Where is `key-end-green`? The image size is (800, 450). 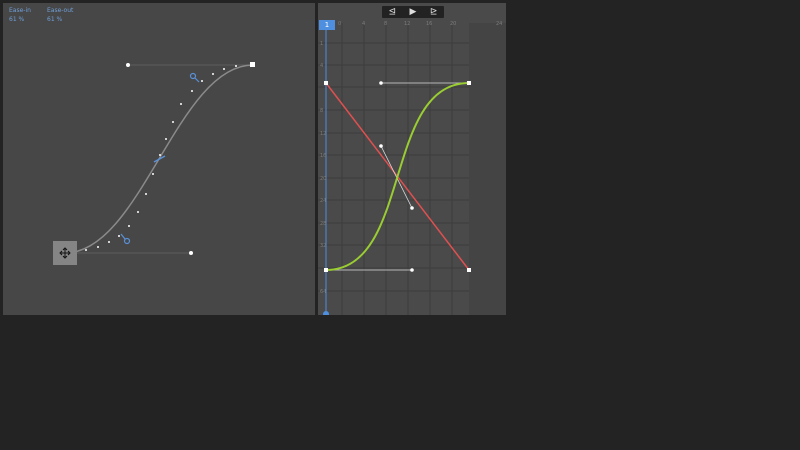
key-end-green is located at coordinates (469, 83).